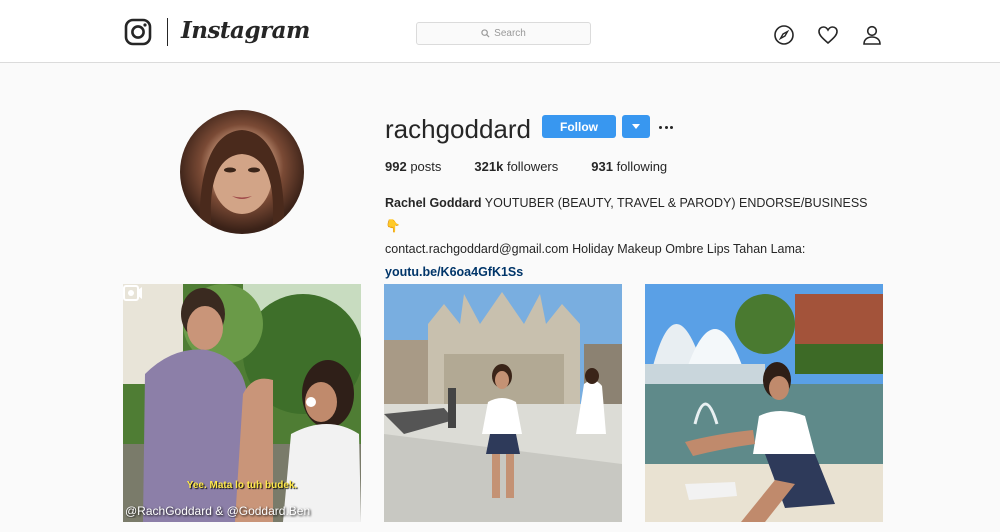 The width and height of the screenshot is (1000, 532). What do you see at coordinates (784, 35) in the screenshot?
I see `compass-icon` at bounding box center [784, 35].